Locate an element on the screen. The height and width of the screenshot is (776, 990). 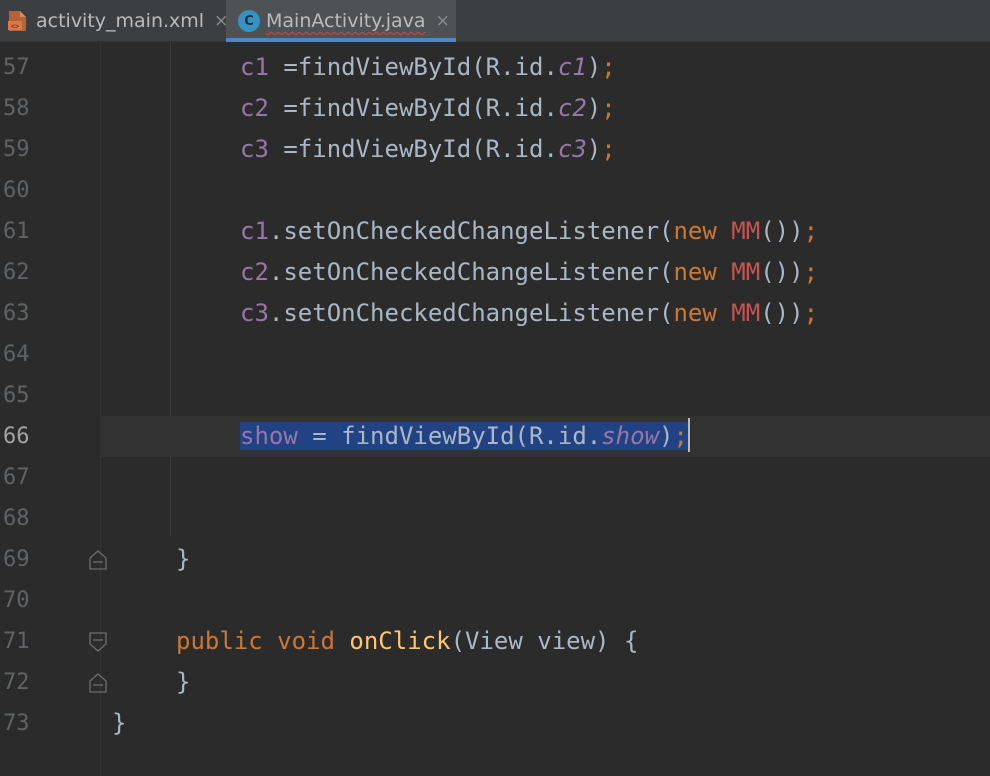
line-number: 62 is located at coordinates (16, 272).